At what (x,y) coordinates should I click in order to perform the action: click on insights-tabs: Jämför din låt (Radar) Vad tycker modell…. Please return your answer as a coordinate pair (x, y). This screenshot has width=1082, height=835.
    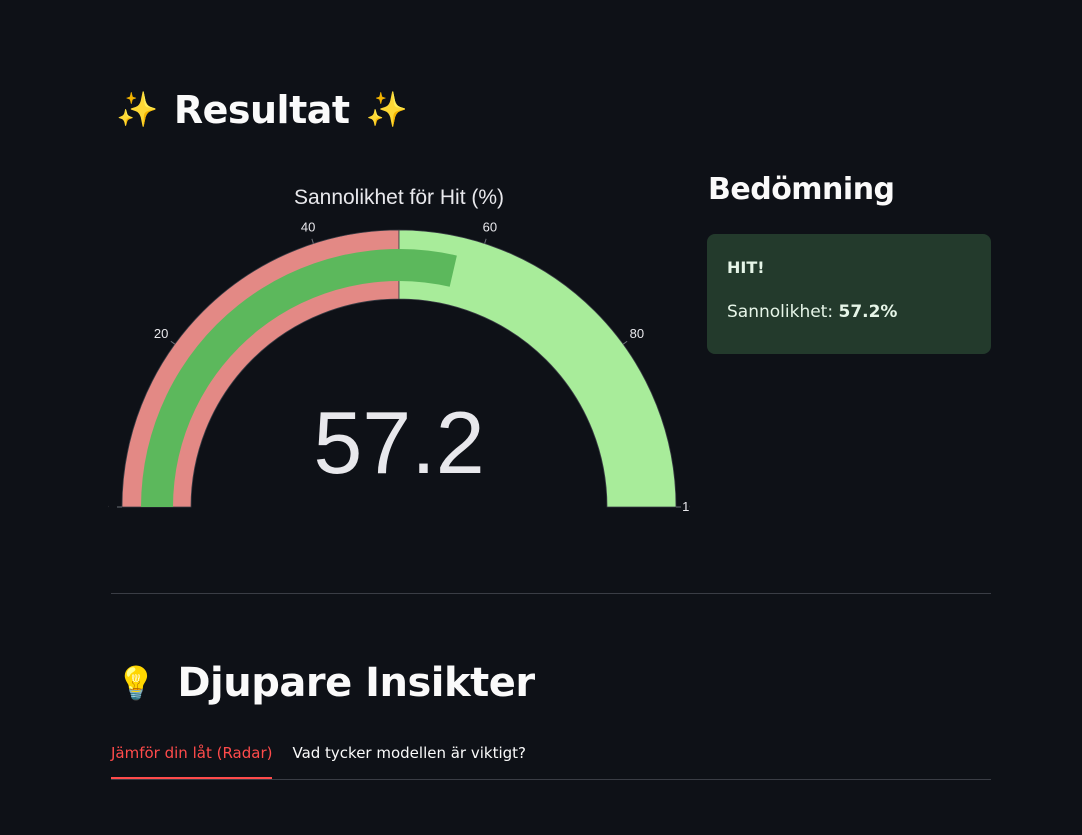
    Looking at the image, I should click on (551, 754).